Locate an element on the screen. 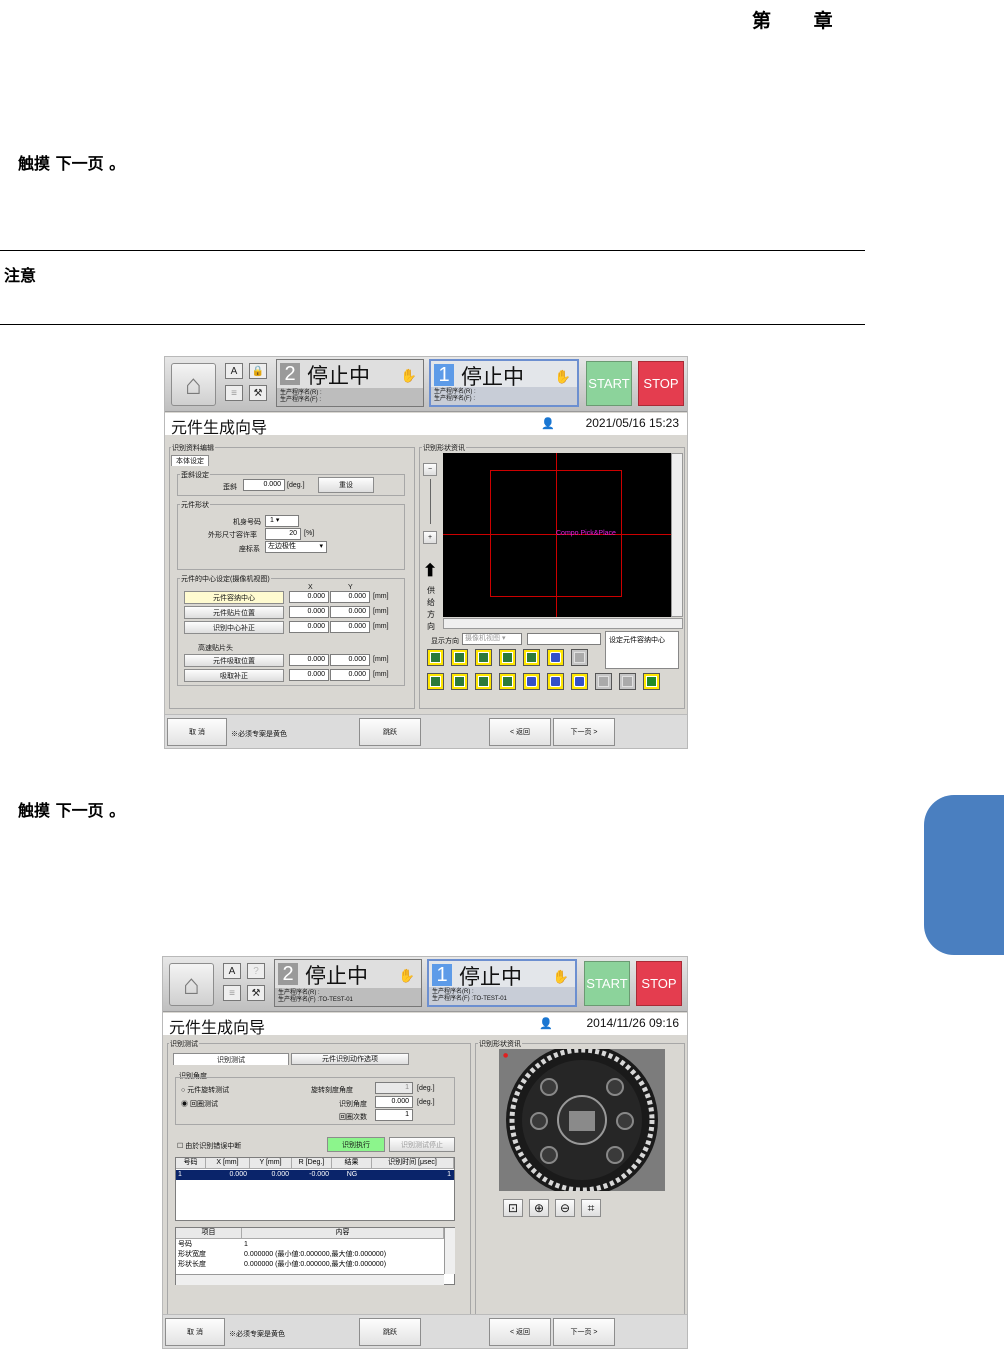 This screenshot has height=1349, width=1004. fullscreen-button: ⌗ is located at coordinates (591, 1208).